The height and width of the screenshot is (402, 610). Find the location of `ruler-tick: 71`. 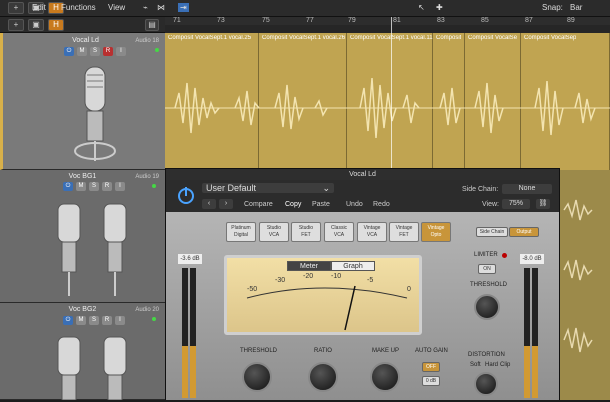

ruler-tick: 71 is located at coordinates (177, 20).